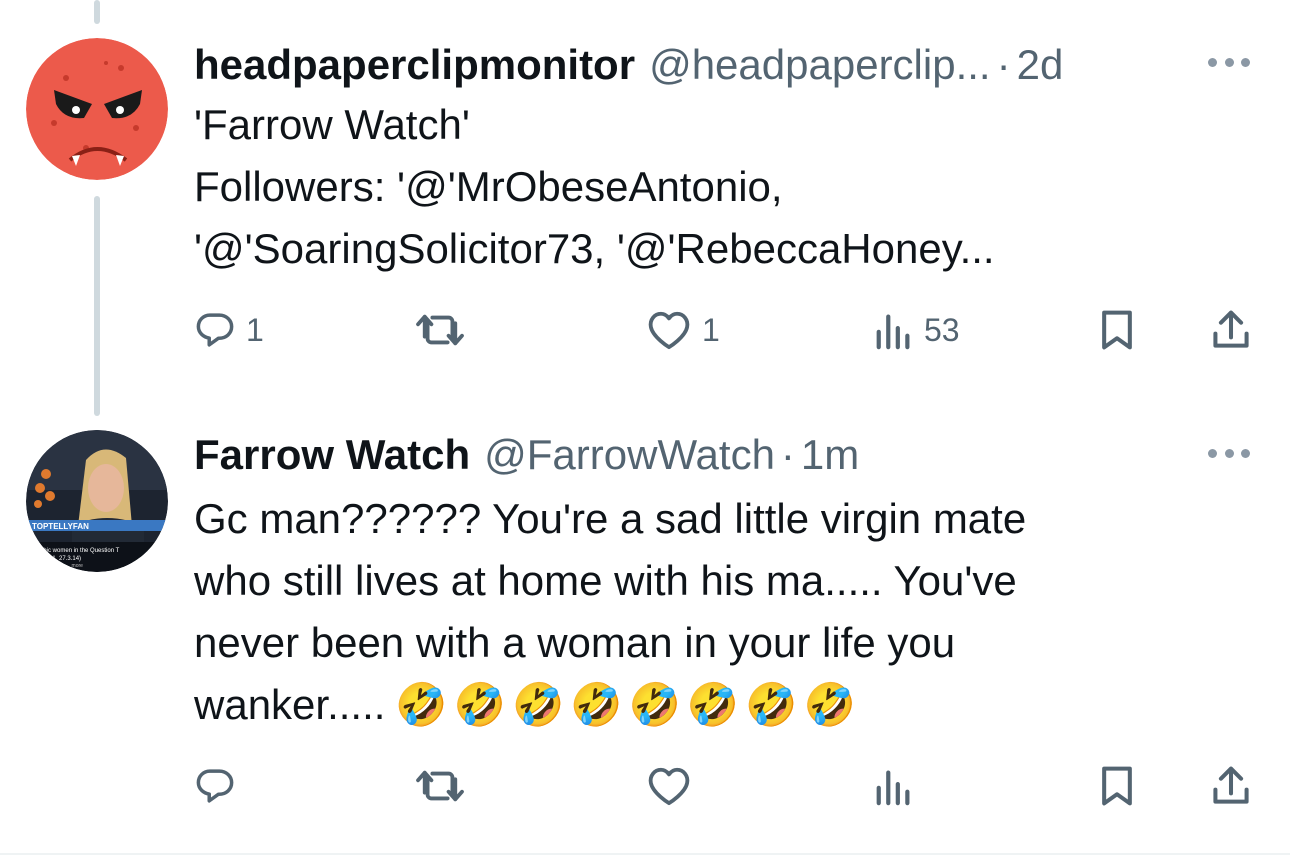 The image size is (1290, 855). Describe the element at coordinates (917, 330) in the screenshot. I see `views-button: 53` at that location.